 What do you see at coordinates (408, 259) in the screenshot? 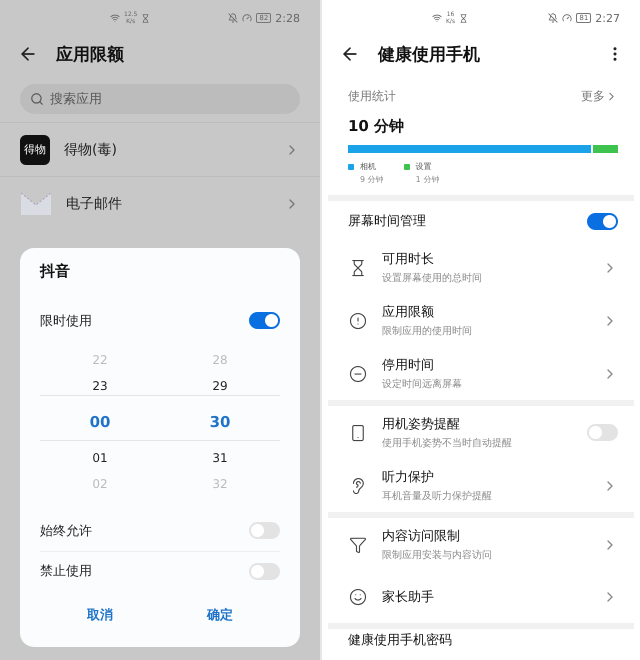
I see `item-title: 可用时长` at bounding box center [408, 259].